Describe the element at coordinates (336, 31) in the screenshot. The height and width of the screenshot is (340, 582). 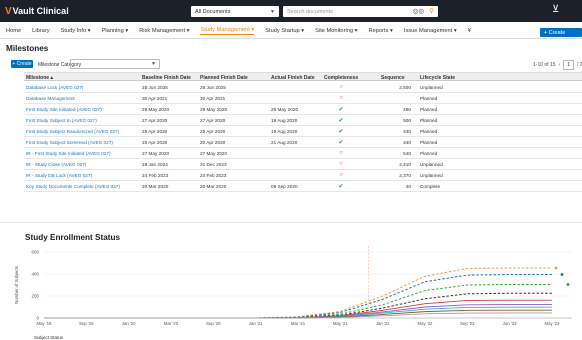
I see `nav-item: Site Monitoring ▾` at that location.